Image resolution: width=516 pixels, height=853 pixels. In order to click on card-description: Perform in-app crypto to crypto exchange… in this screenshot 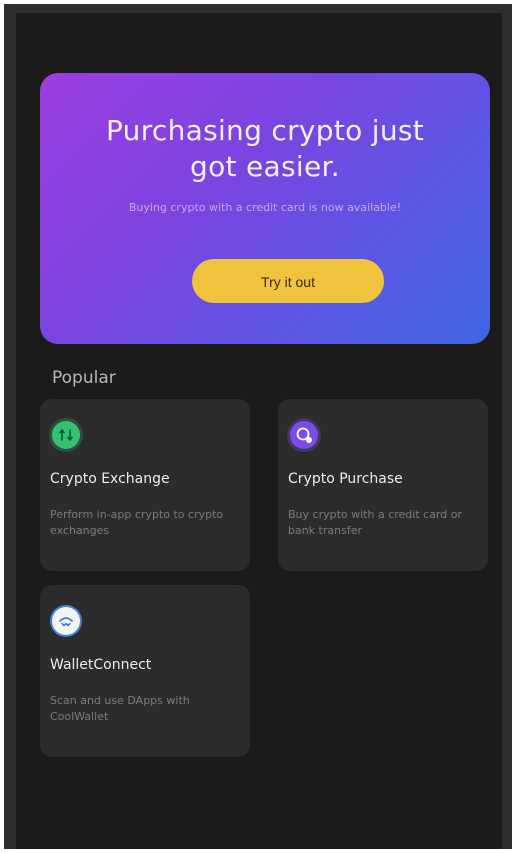, I will do `click(137, 522)`.